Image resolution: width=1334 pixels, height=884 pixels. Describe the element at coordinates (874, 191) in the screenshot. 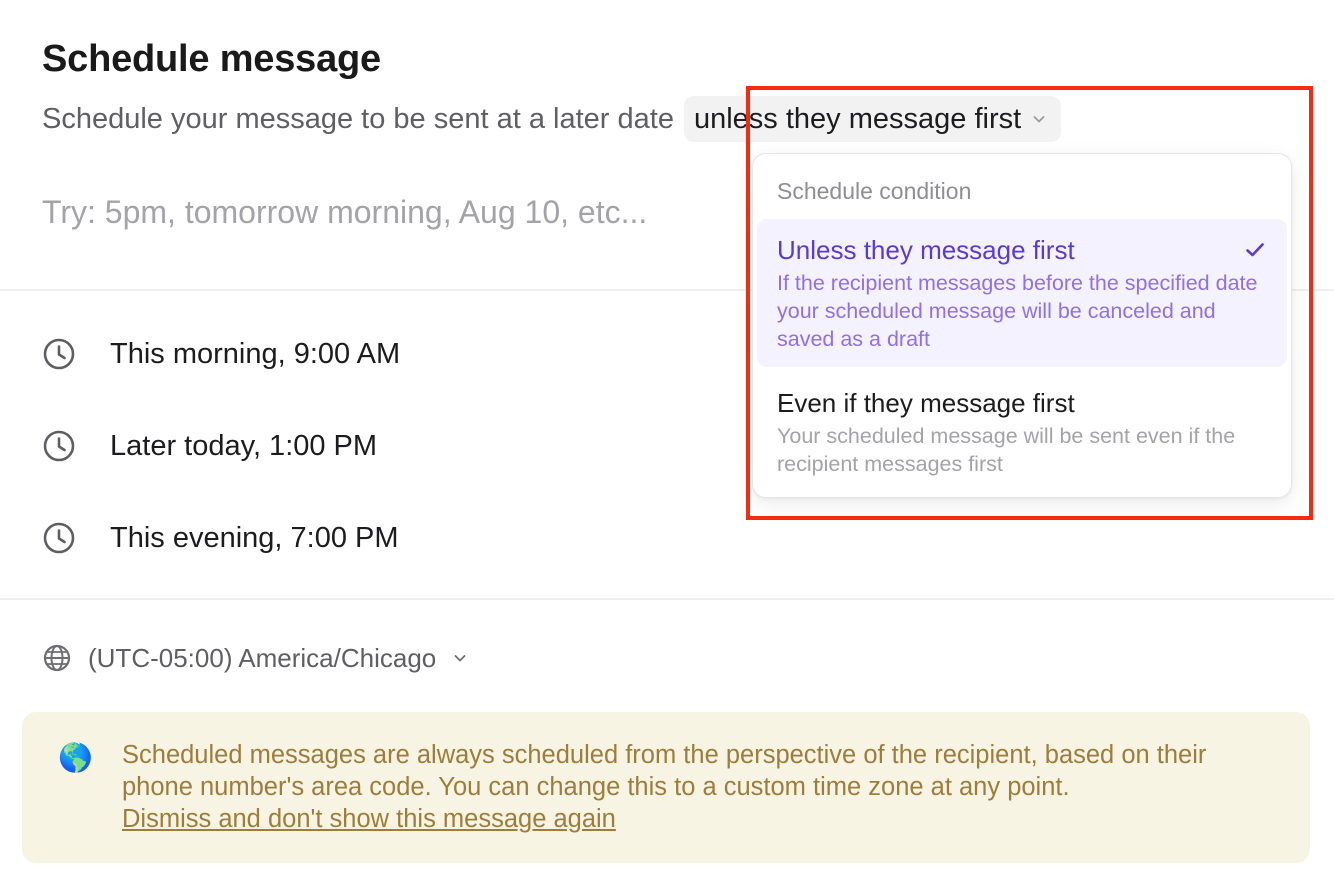

I see `menu-heading: Schedule condition` at that location.